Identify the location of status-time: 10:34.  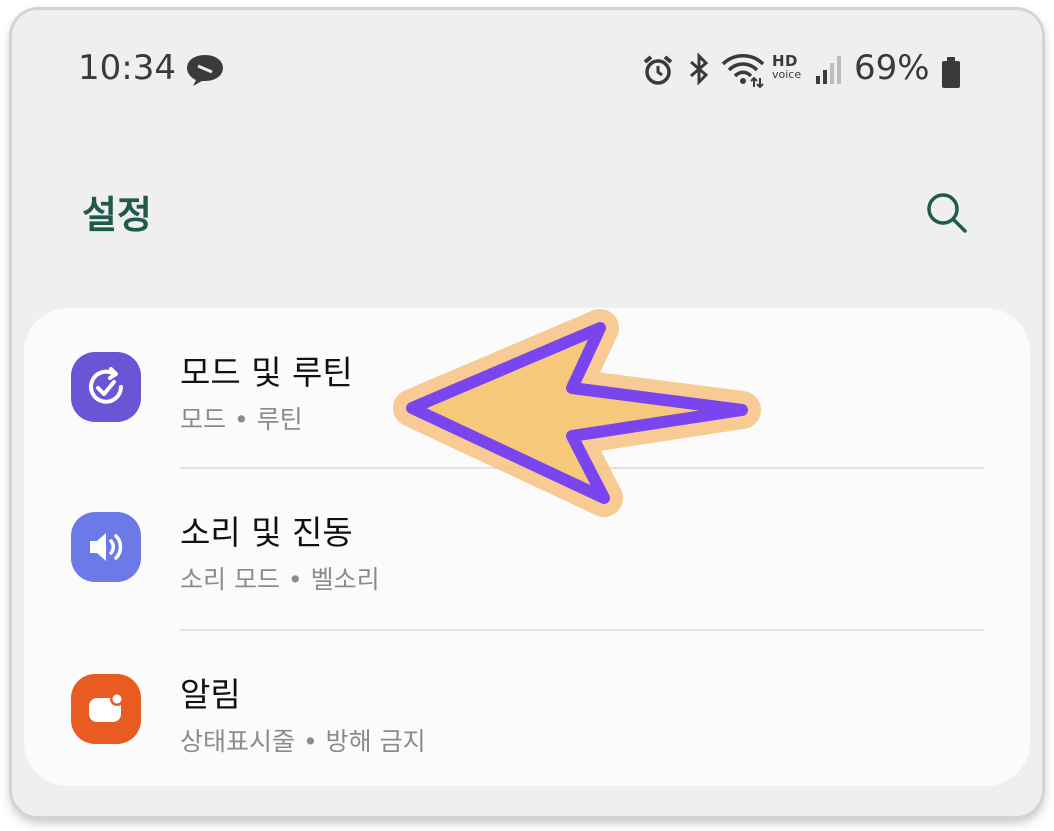
(127, 68).